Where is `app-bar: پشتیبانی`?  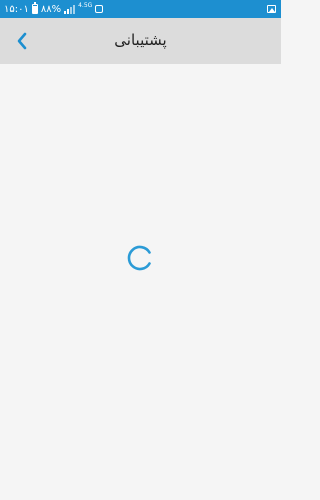
app-bar: پشتیبانی is located at coordinates (140, 41).